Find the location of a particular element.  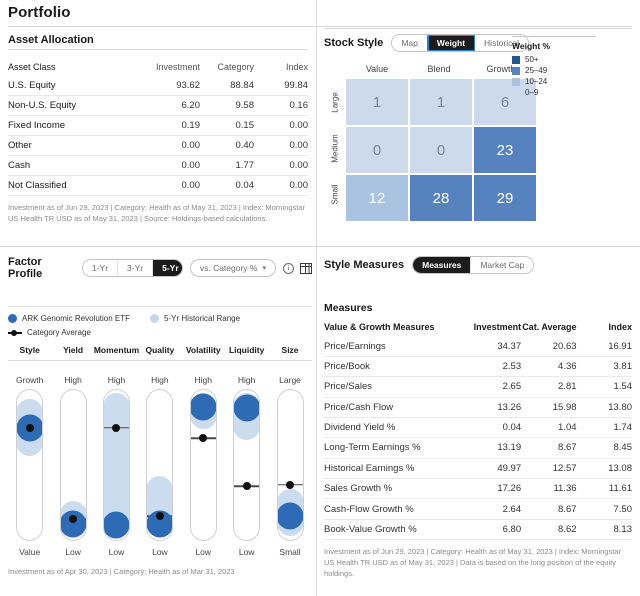

table-view-icon is located at coordinates (306, 268).